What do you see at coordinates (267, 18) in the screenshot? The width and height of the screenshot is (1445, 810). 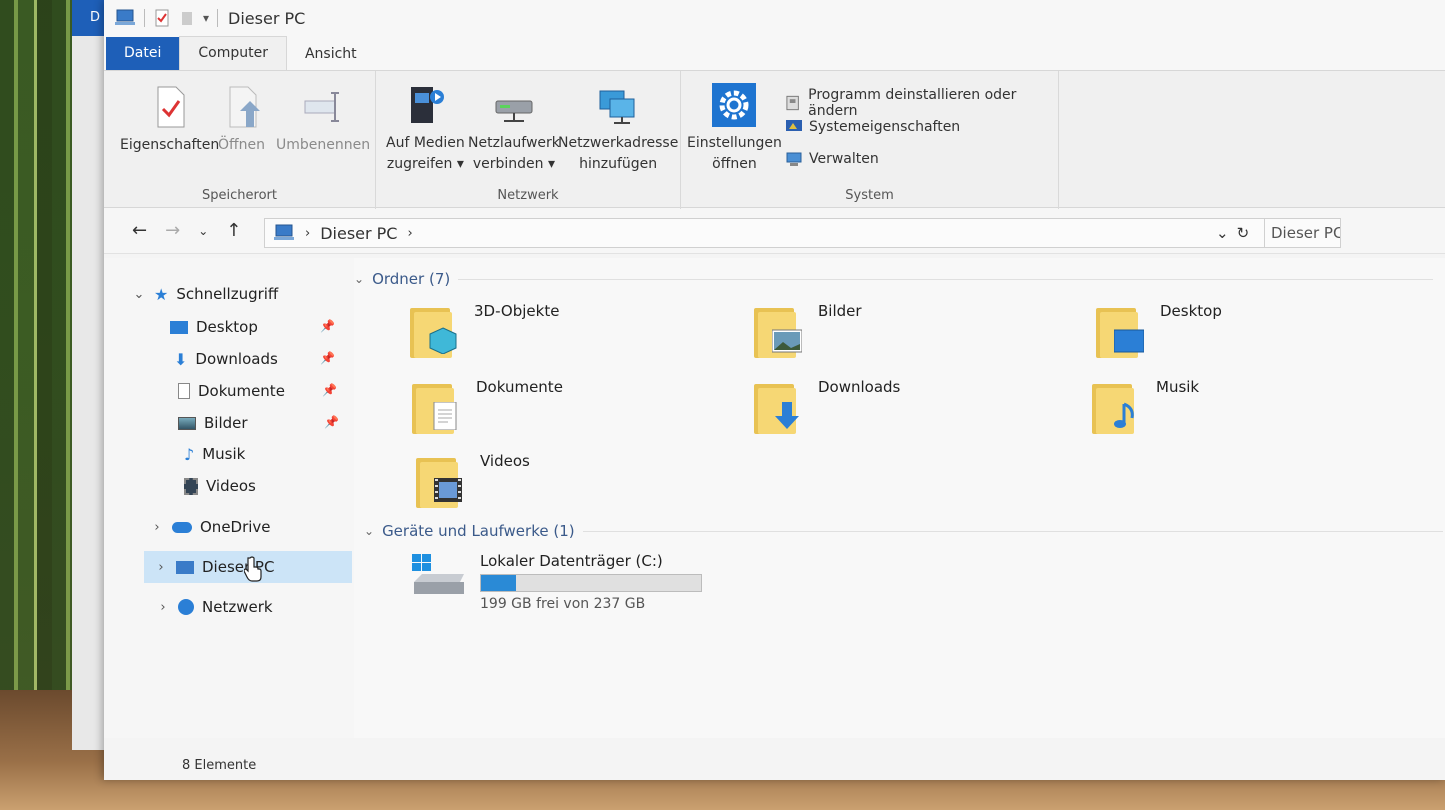 I see `window-title: Dieser PC` at bounding box center [267, 18].